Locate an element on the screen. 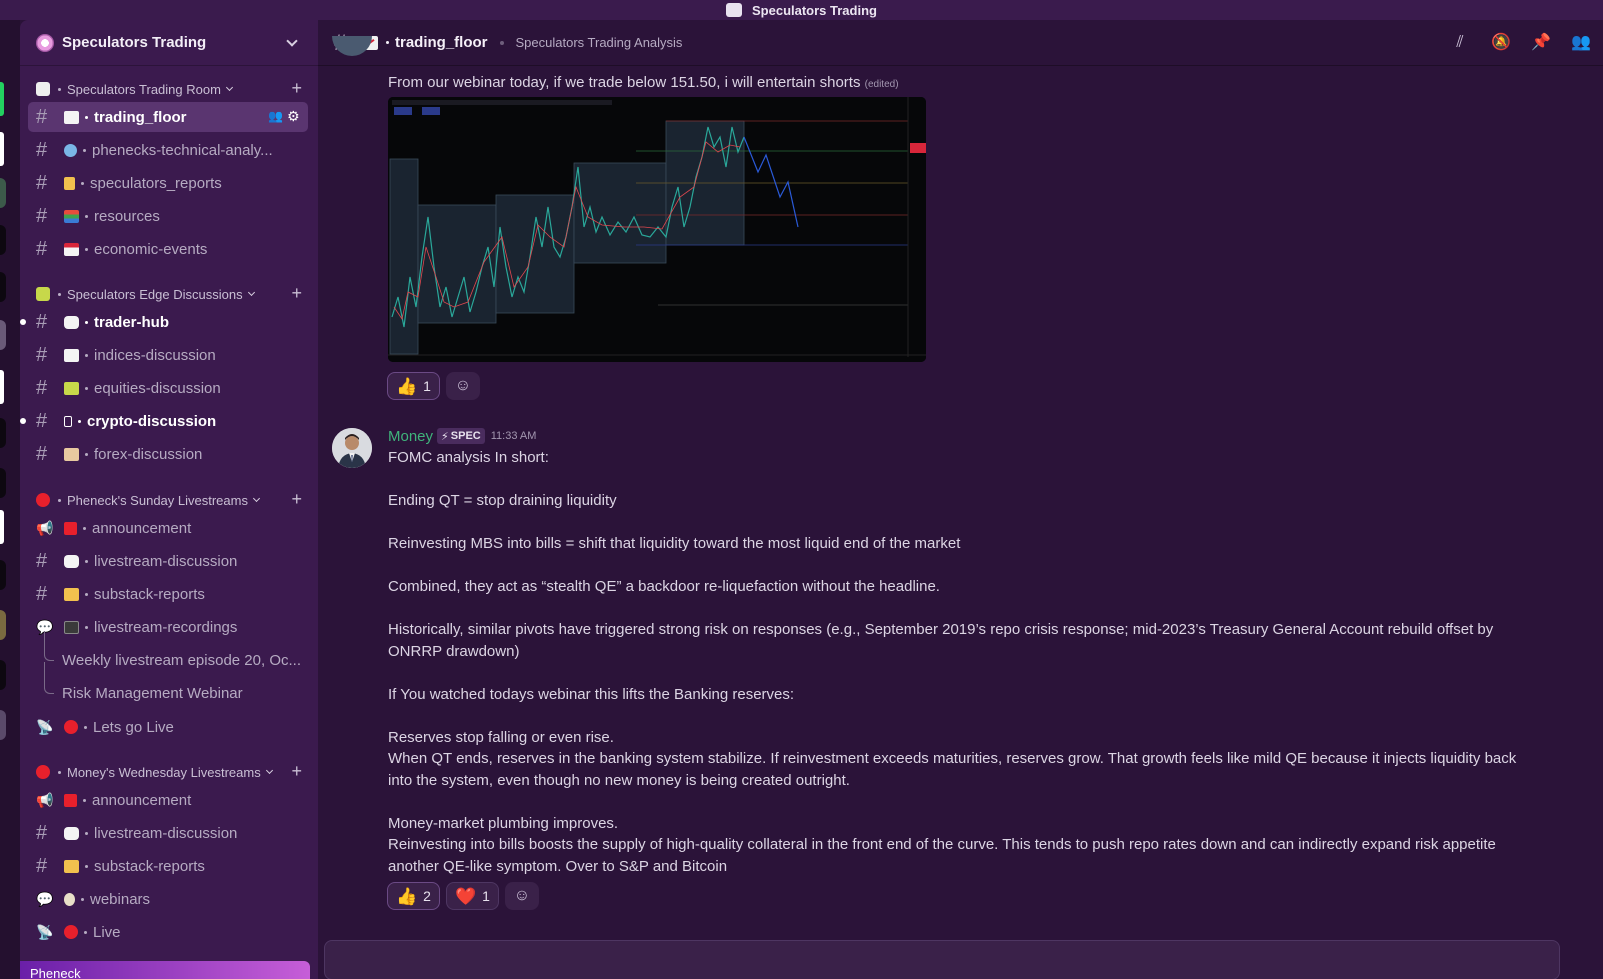 This screenshot has width=1603, height=979. reaction-bar: 👍 1 ☺ is located at coordinates (433, 386).